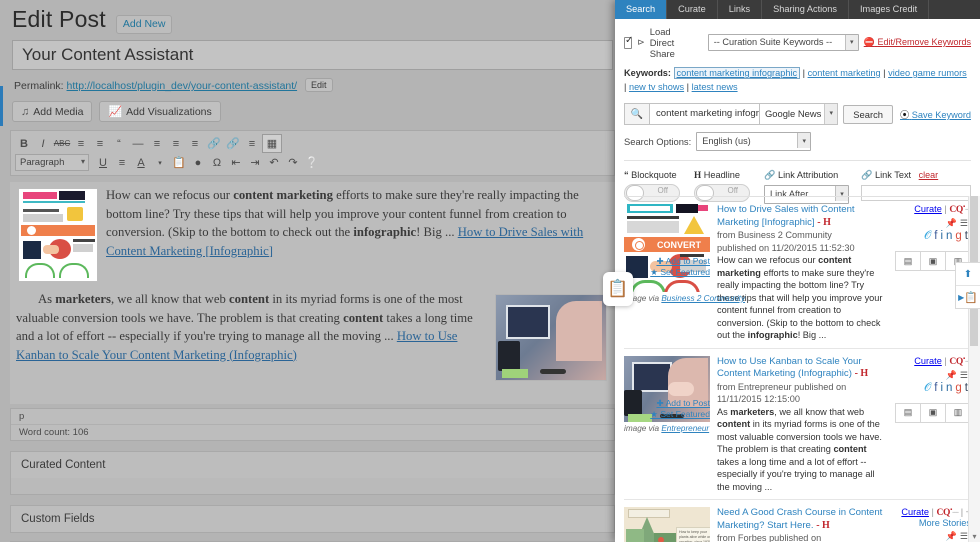 This screenshot has width=980, height=542. Describe the element at coordinates (160, 111) in the screenshot. I see `add-visualizations-button: 📈 Add Visualizations` at that location.